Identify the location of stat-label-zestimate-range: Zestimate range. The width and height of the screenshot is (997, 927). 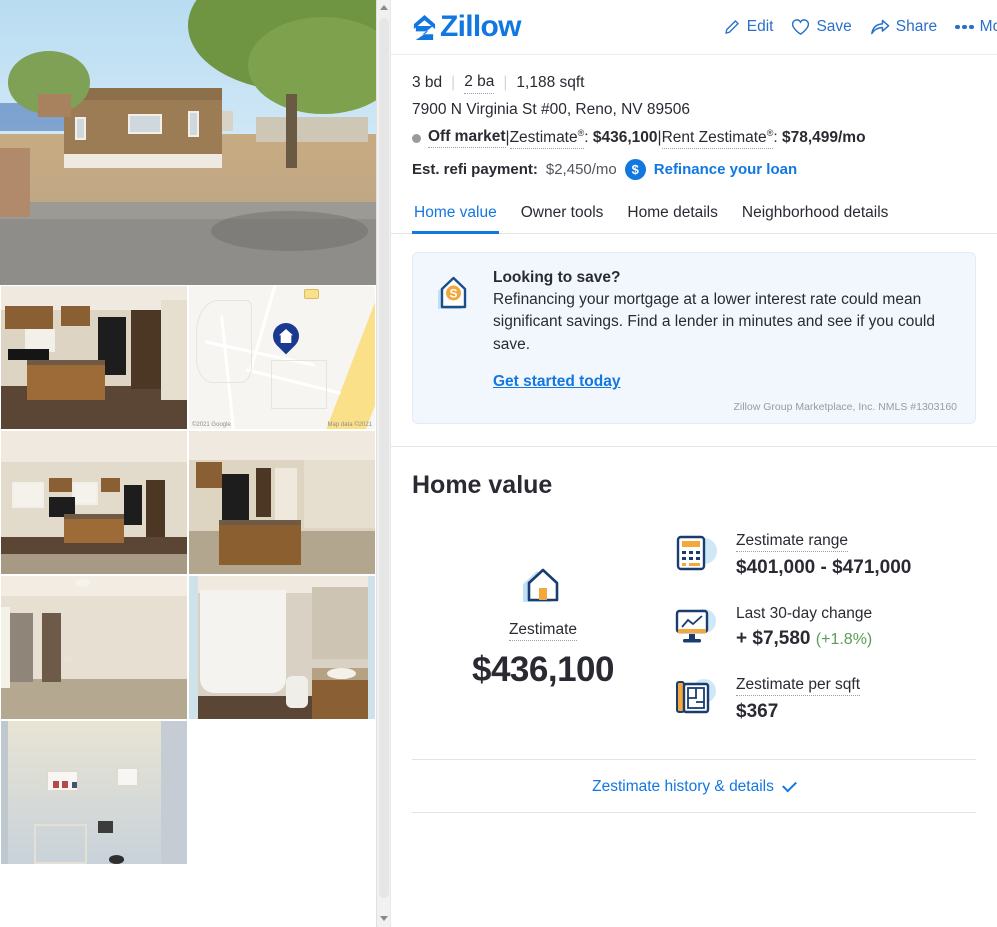
(792, 542).